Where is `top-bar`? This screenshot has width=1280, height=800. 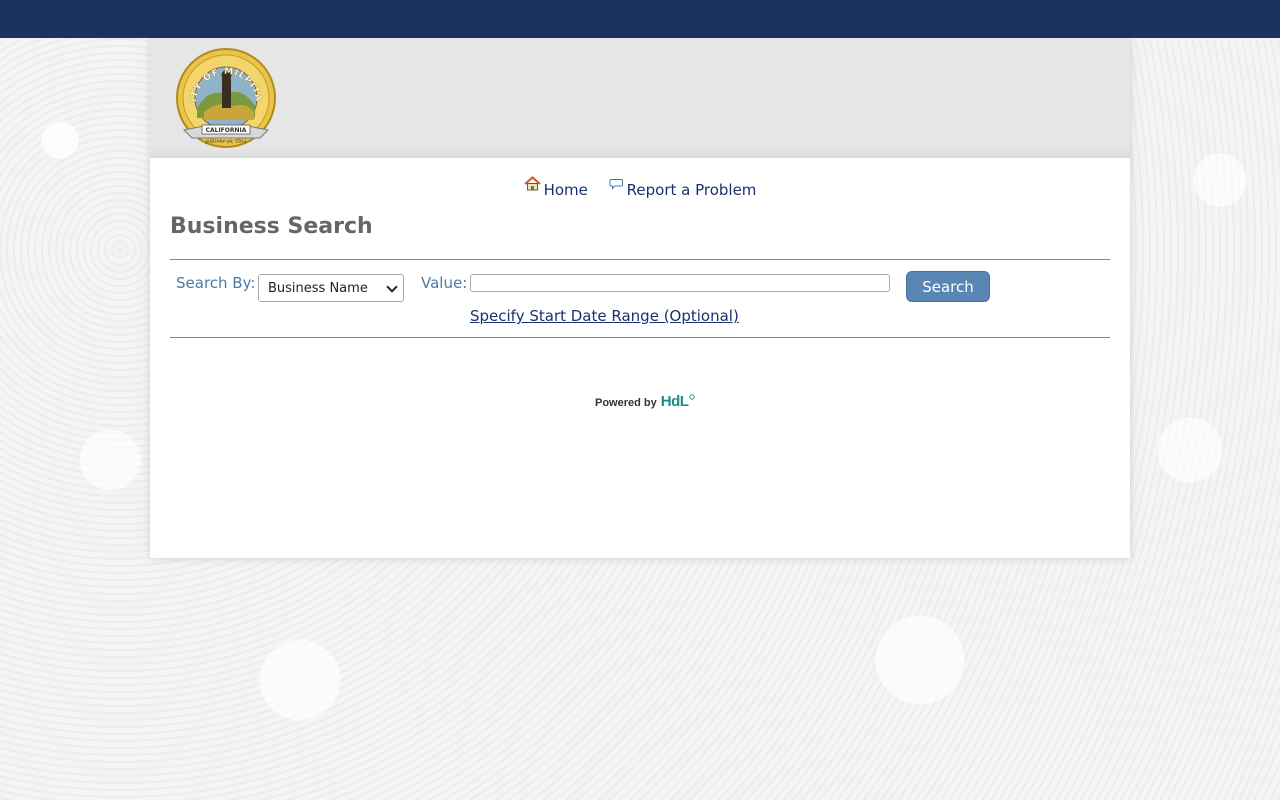 top-bar is located at coordinates (640, 19).